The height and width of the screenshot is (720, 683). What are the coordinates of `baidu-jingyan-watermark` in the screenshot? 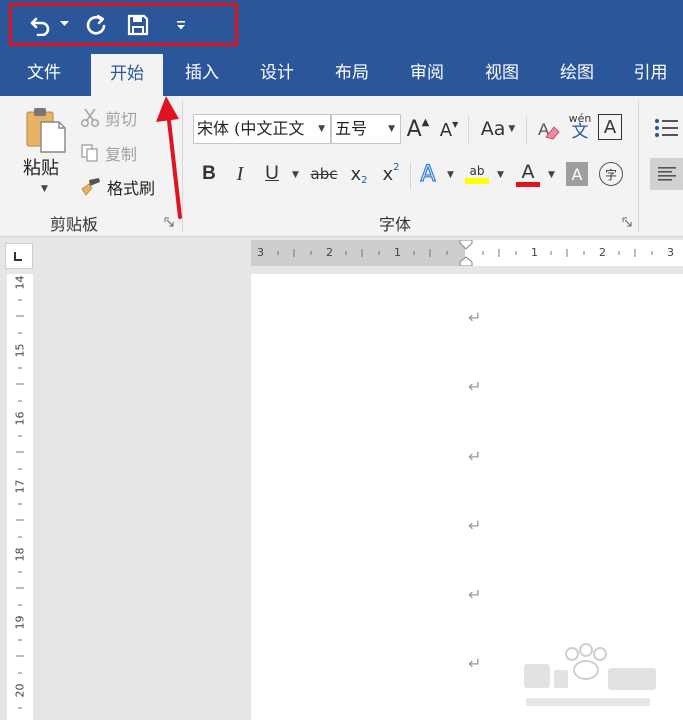 It's located at (590, 674).